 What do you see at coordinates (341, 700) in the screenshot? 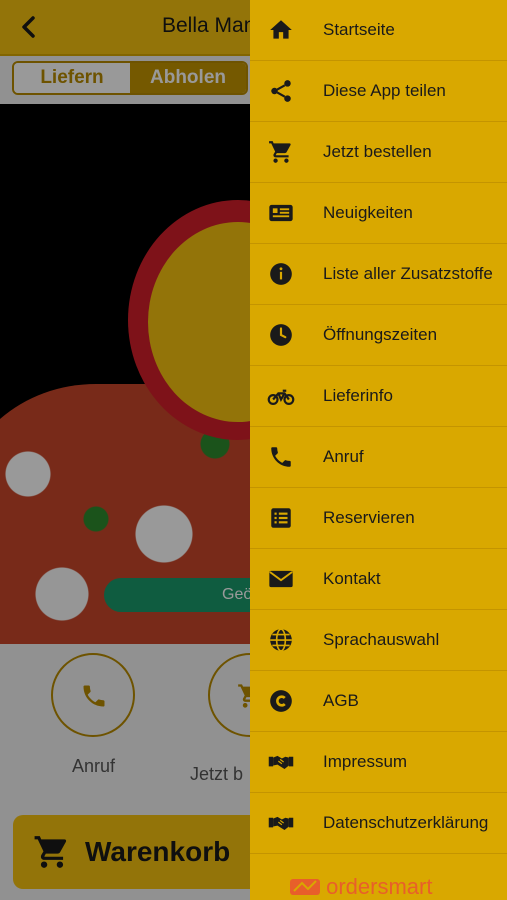
I see `menu-item-label: AGB` at bounding box center [341, 700].